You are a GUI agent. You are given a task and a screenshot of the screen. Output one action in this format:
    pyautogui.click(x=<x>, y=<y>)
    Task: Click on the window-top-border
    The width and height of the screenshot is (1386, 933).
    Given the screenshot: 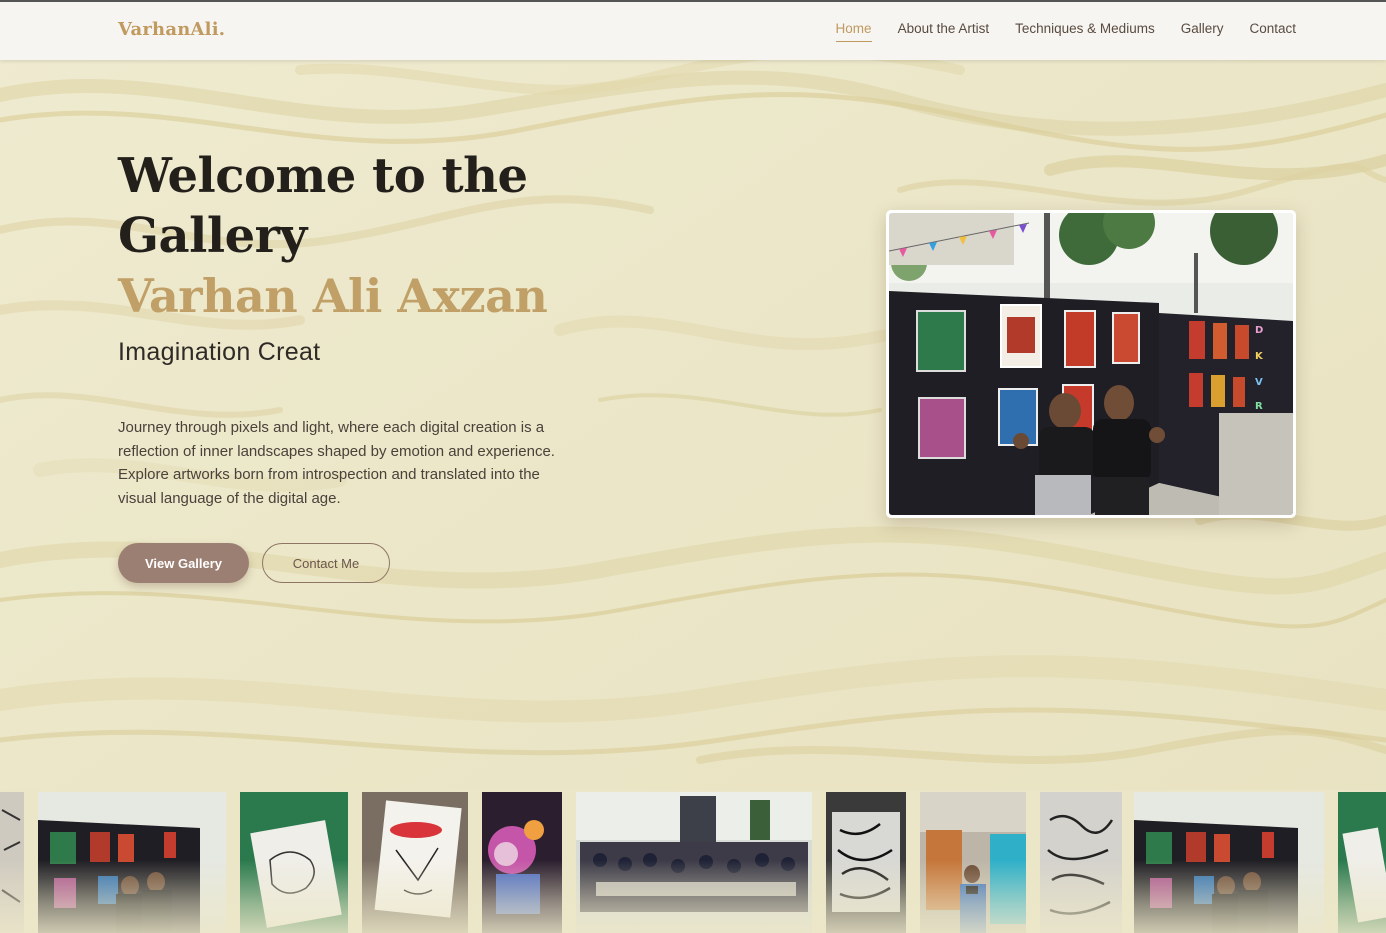 What is the action you would take?
    pyautogui.click(x=693, y=1)
    